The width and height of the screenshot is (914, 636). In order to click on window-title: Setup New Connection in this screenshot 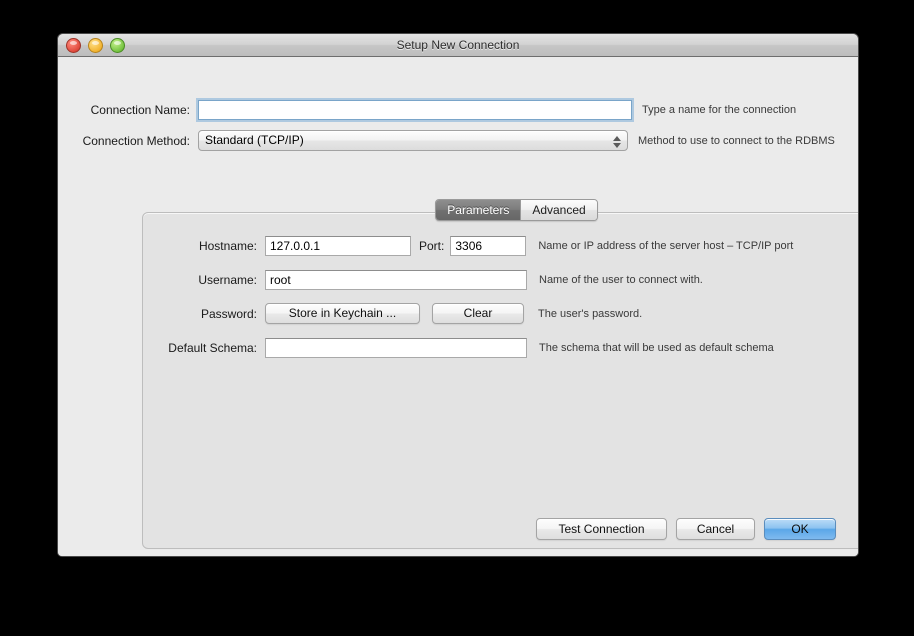, I will do `click(458, 45)`.